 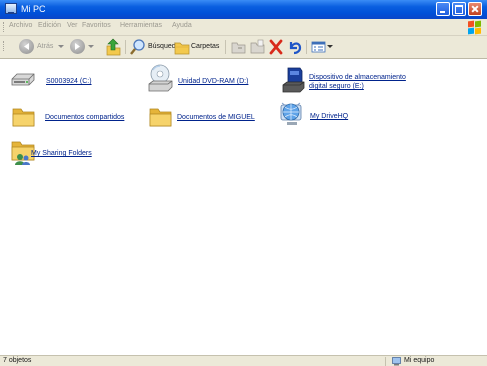 I want to click on views-icon, so click(x=319, y=47).